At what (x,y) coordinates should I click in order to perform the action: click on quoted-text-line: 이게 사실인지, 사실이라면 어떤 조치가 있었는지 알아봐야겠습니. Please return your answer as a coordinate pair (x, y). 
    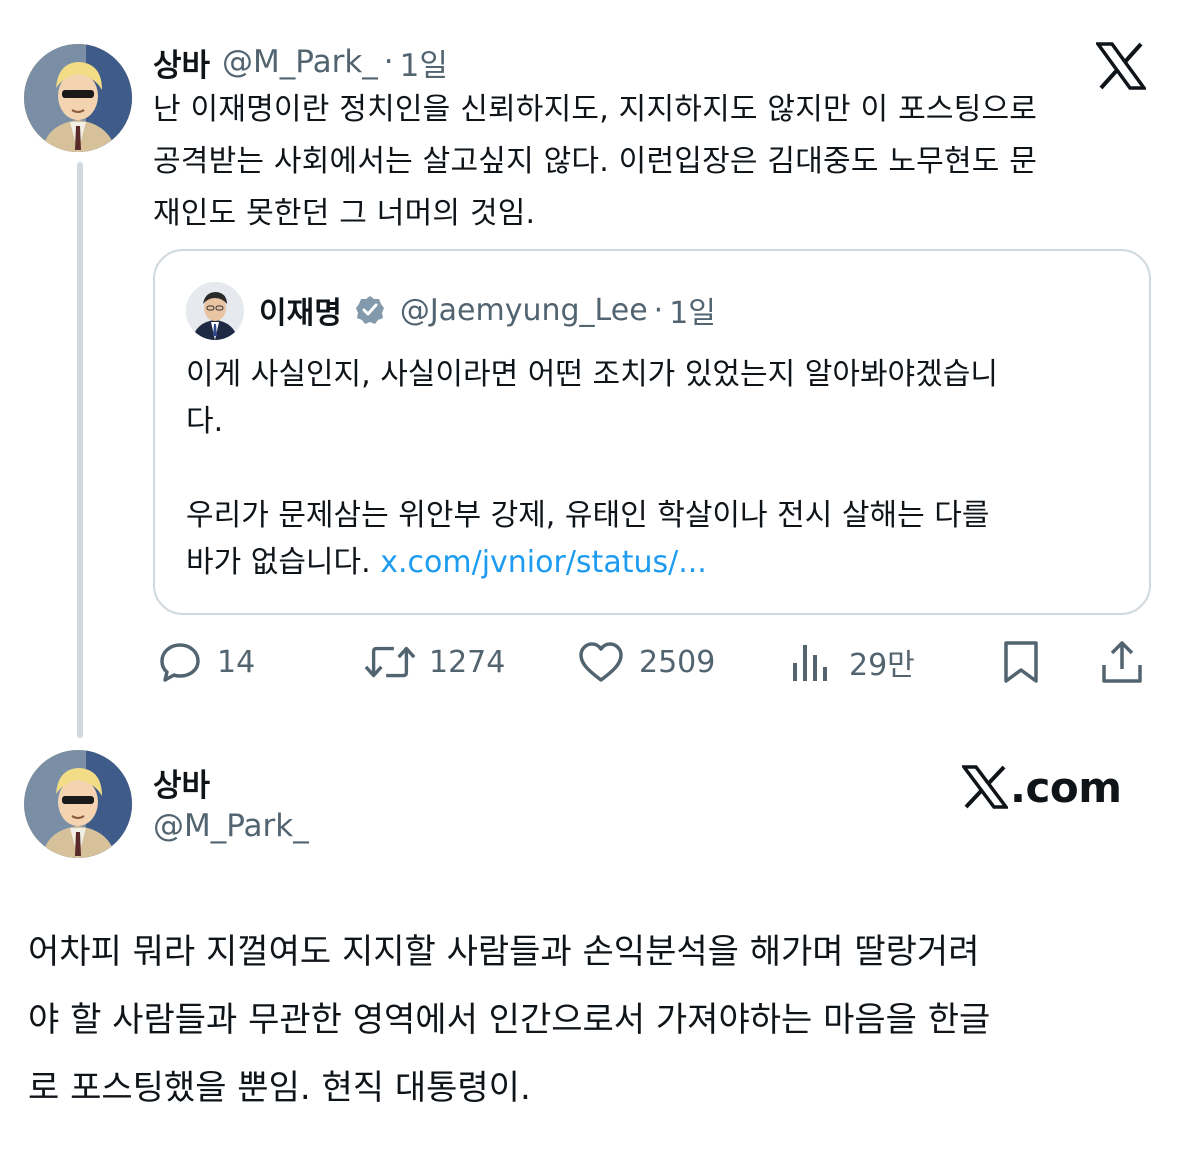
    Looking at the image, I should click on (592, 374).